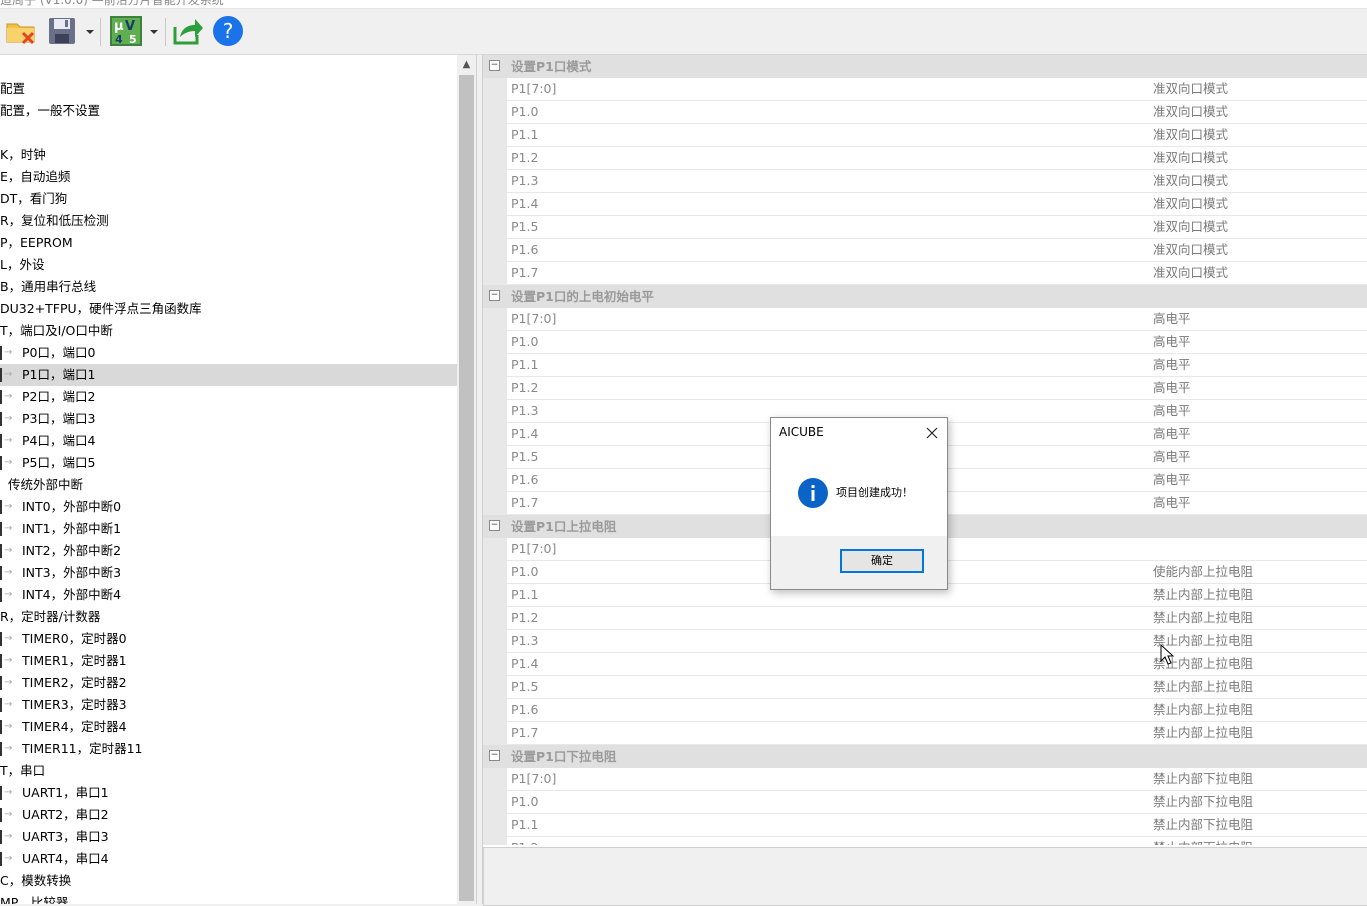 The width and height of the screenshot is (1367, 906). What do you see at coordinates (90, 32) in the screenshot?
I see `save-dropdown-chevron-icon` at bounding box center [90, 32].